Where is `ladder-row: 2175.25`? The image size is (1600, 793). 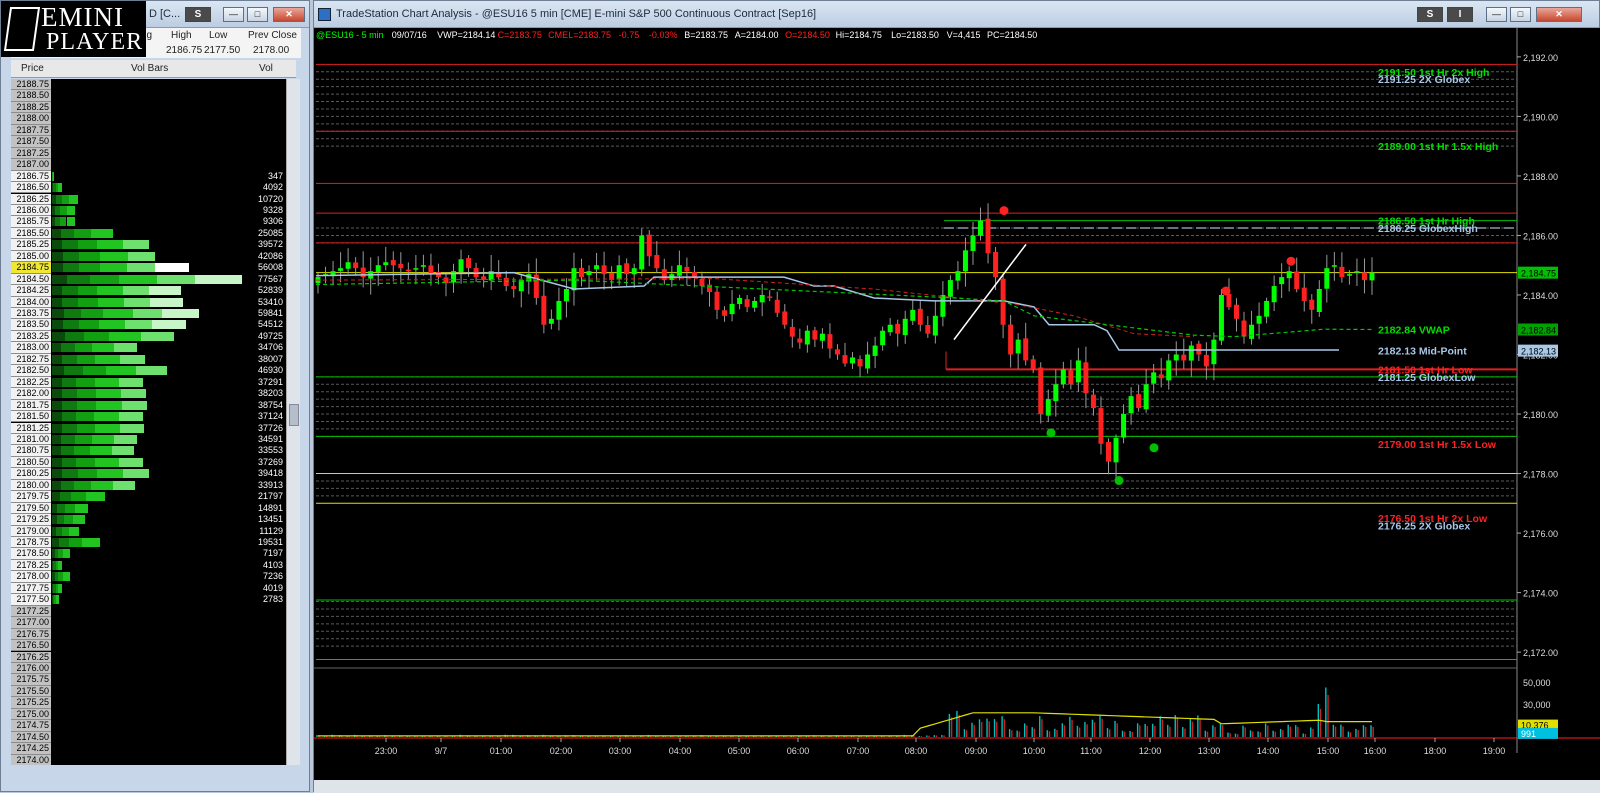
ladder-row: 2175.25 is located at coordinates (148, 702).